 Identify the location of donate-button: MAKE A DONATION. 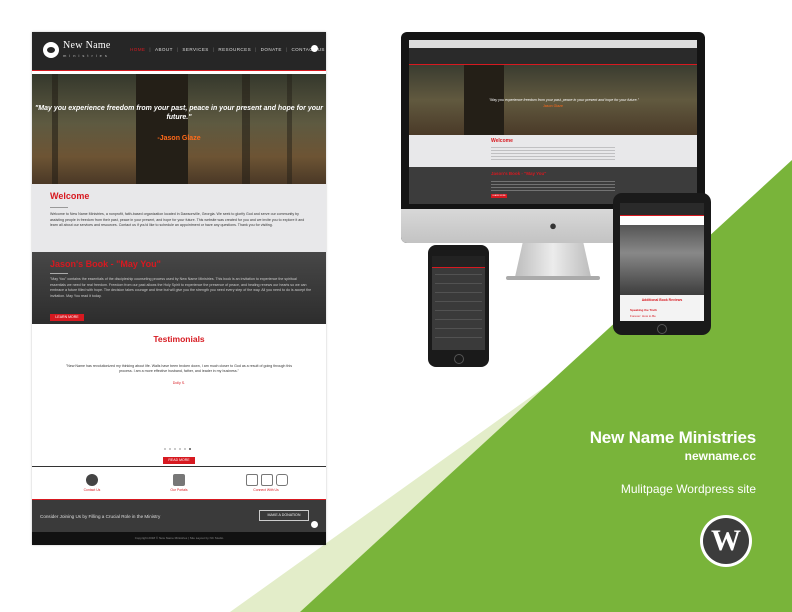
(284, 515).